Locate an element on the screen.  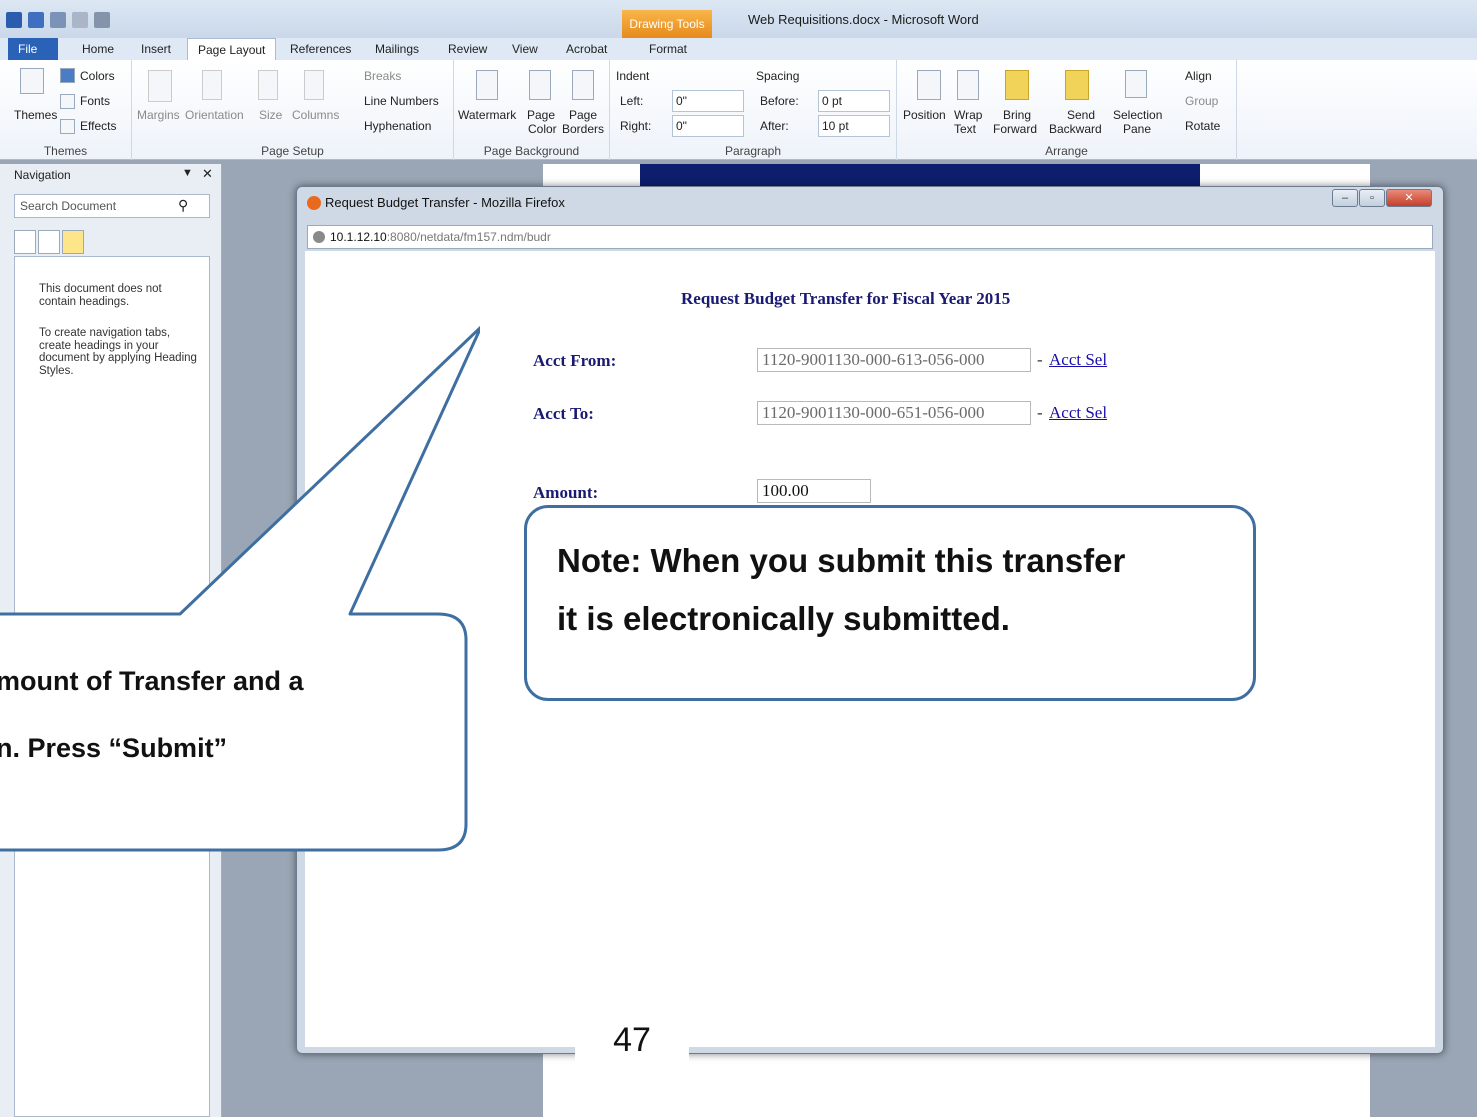
hyphenation-button: Hyphenation is located at coordinates (397, 126).